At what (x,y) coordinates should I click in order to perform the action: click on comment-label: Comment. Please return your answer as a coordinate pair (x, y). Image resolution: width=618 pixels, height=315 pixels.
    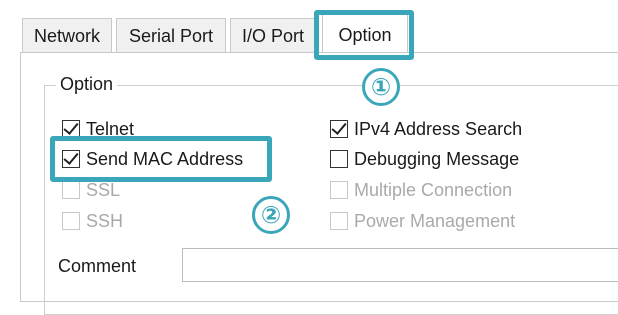
    Looking at the image, I should click on (97, 266).